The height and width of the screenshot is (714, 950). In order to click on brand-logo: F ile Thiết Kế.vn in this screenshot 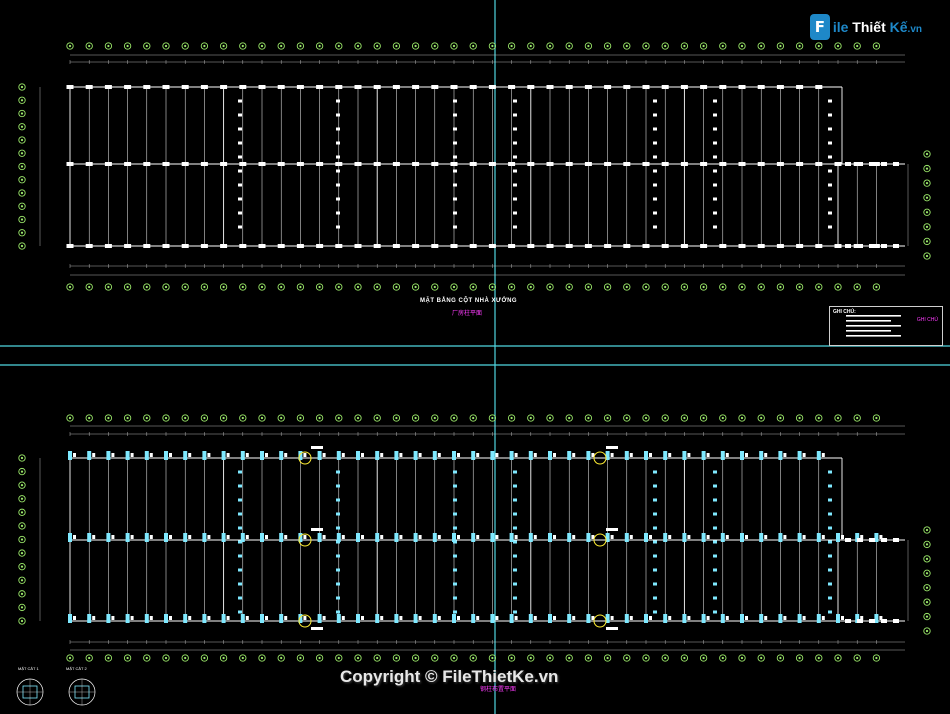, I will do `click(866, 27)`.